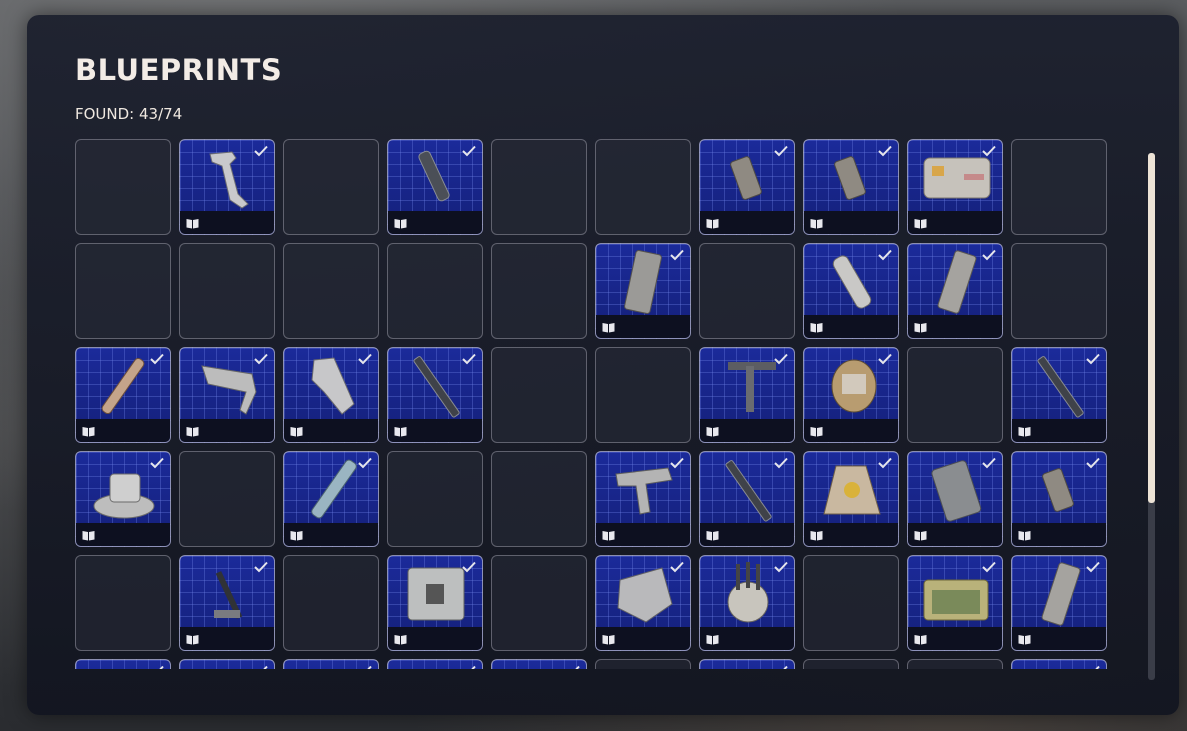  Describe the element at coordinates (227, 187) in the screenshot. I see `blueprint-slot-hook` at that location.